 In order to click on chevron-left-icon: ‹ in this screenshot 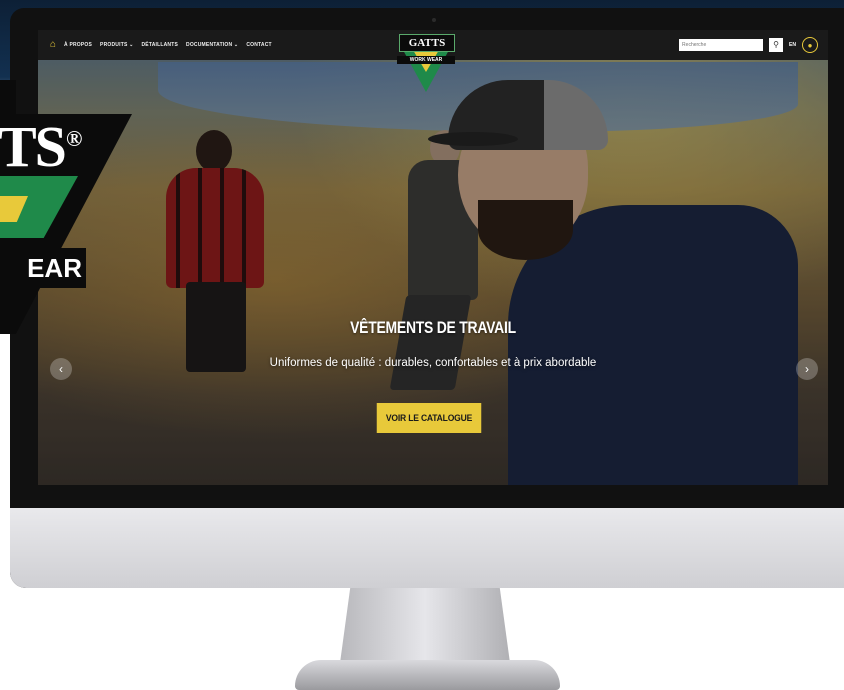, I will do `click(61, 369)`.